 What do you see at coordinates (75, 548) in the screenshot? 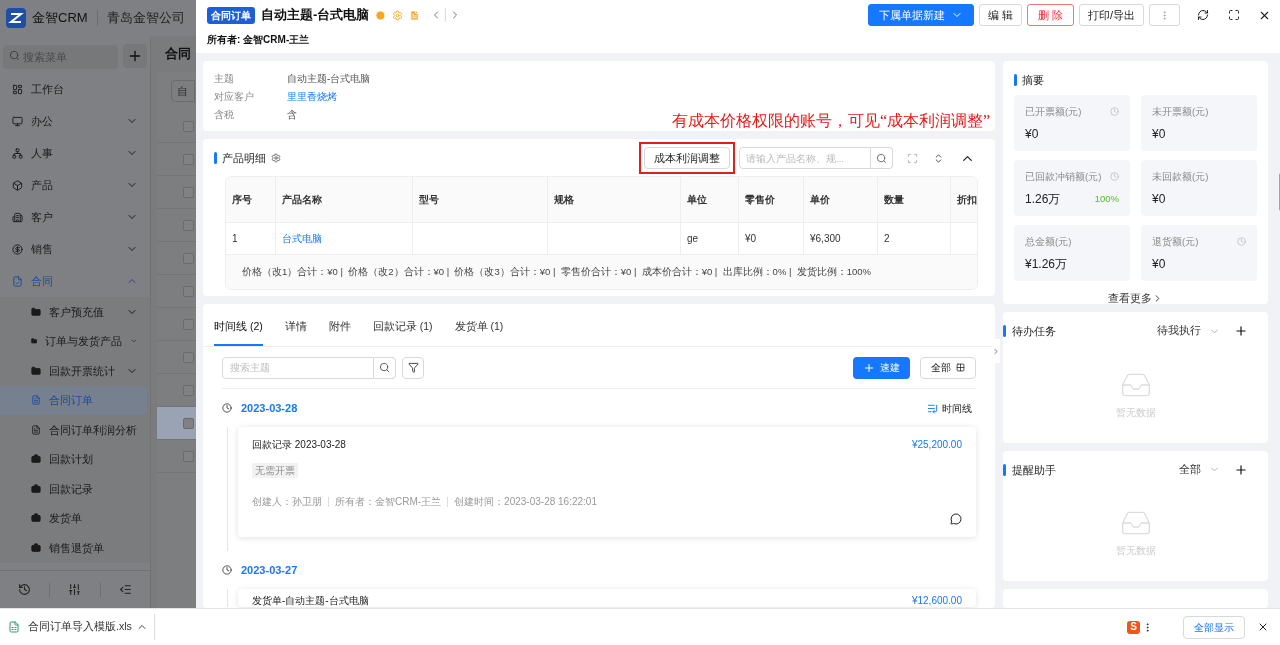
I see `submenu-item: 销售退货单` at bounding box center [75, 548].